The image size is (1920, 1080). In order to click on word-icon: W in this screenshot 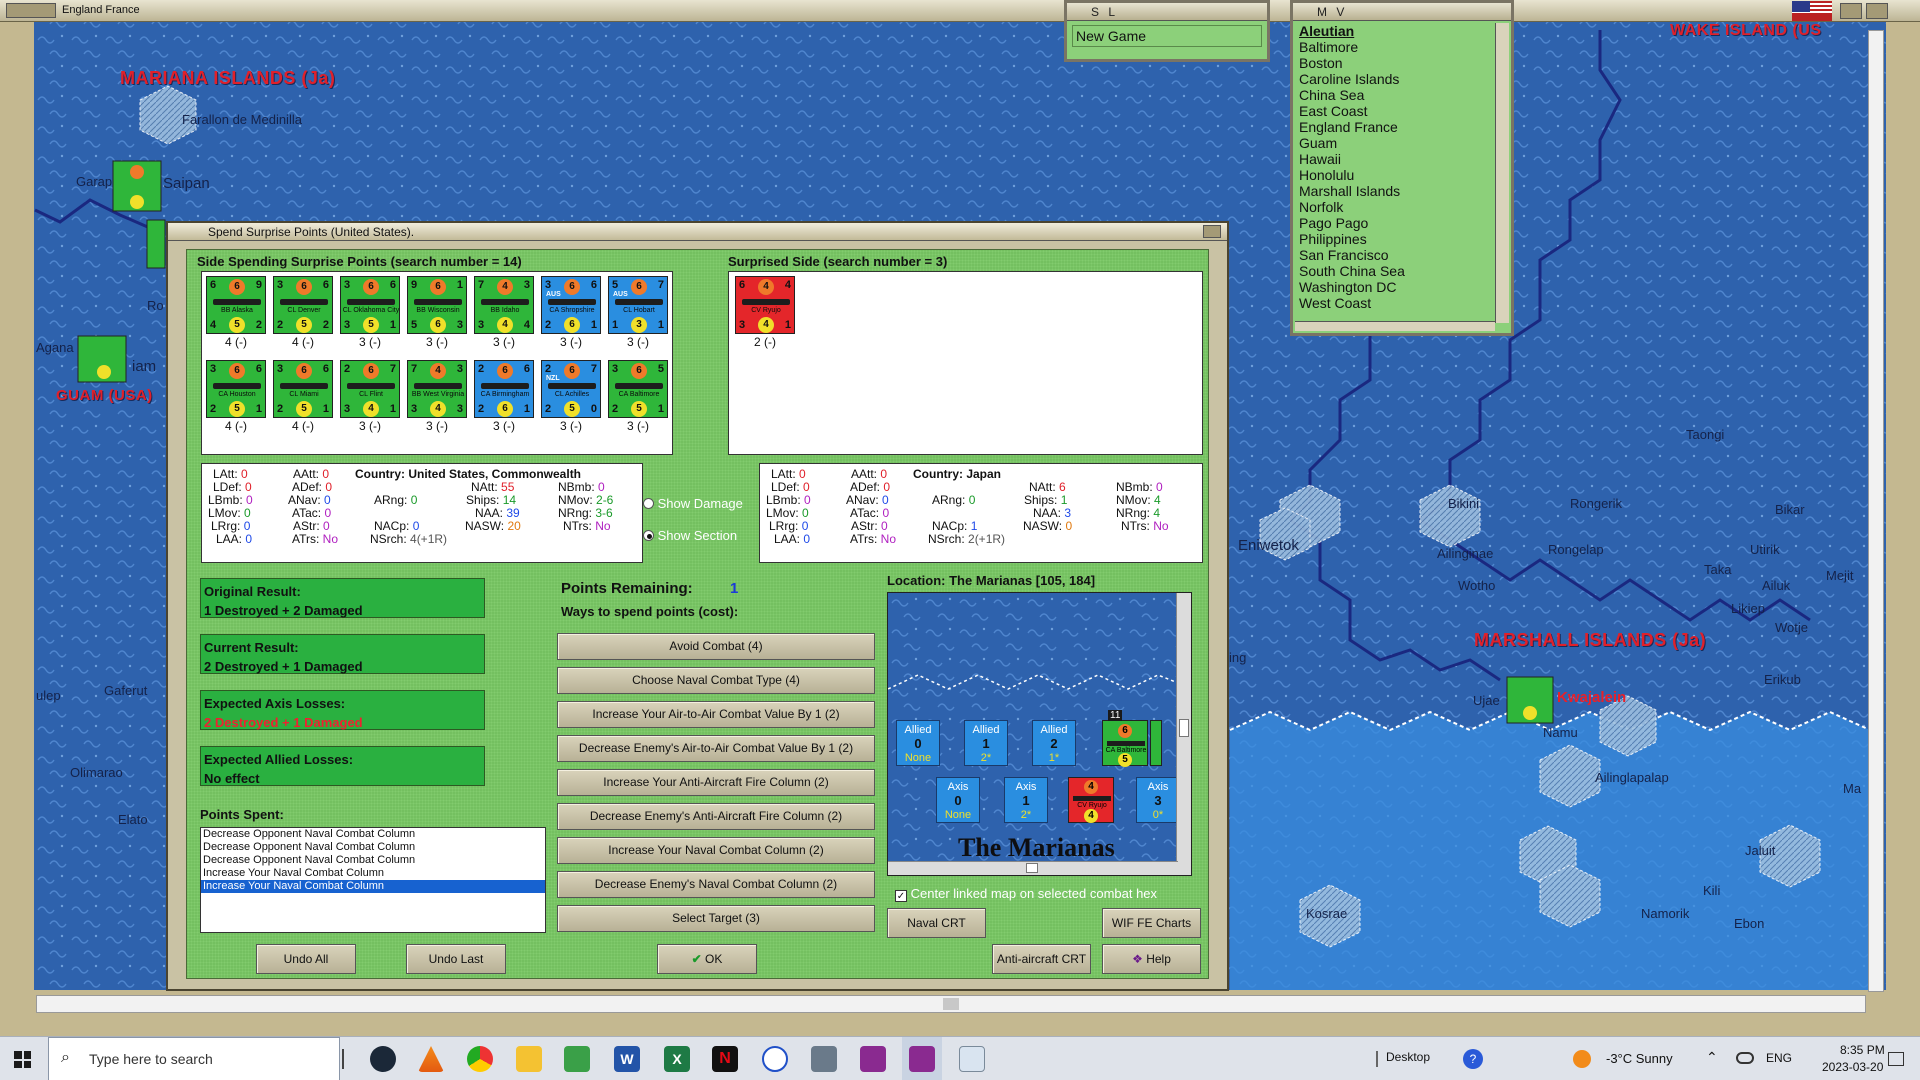, I will do `click(627, 1059)`.